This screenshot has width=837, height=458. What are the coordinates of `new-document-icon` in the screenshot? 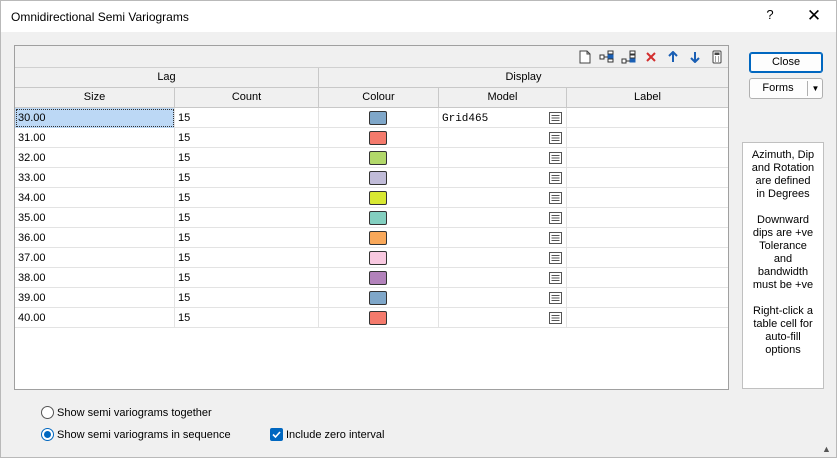 It's located at (585, 57).